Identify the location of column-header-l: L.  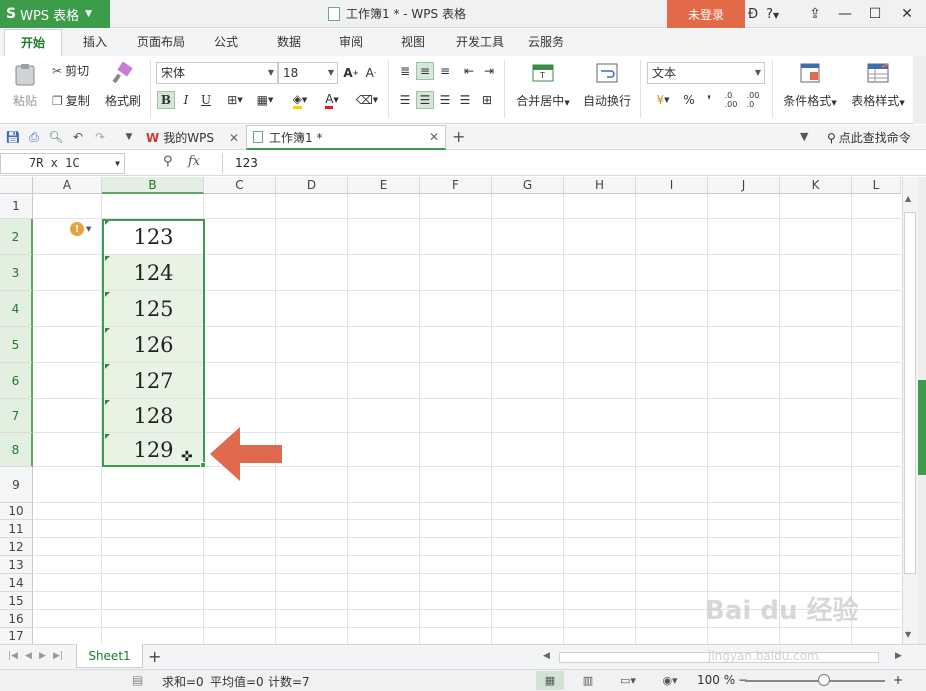
(876, 185).